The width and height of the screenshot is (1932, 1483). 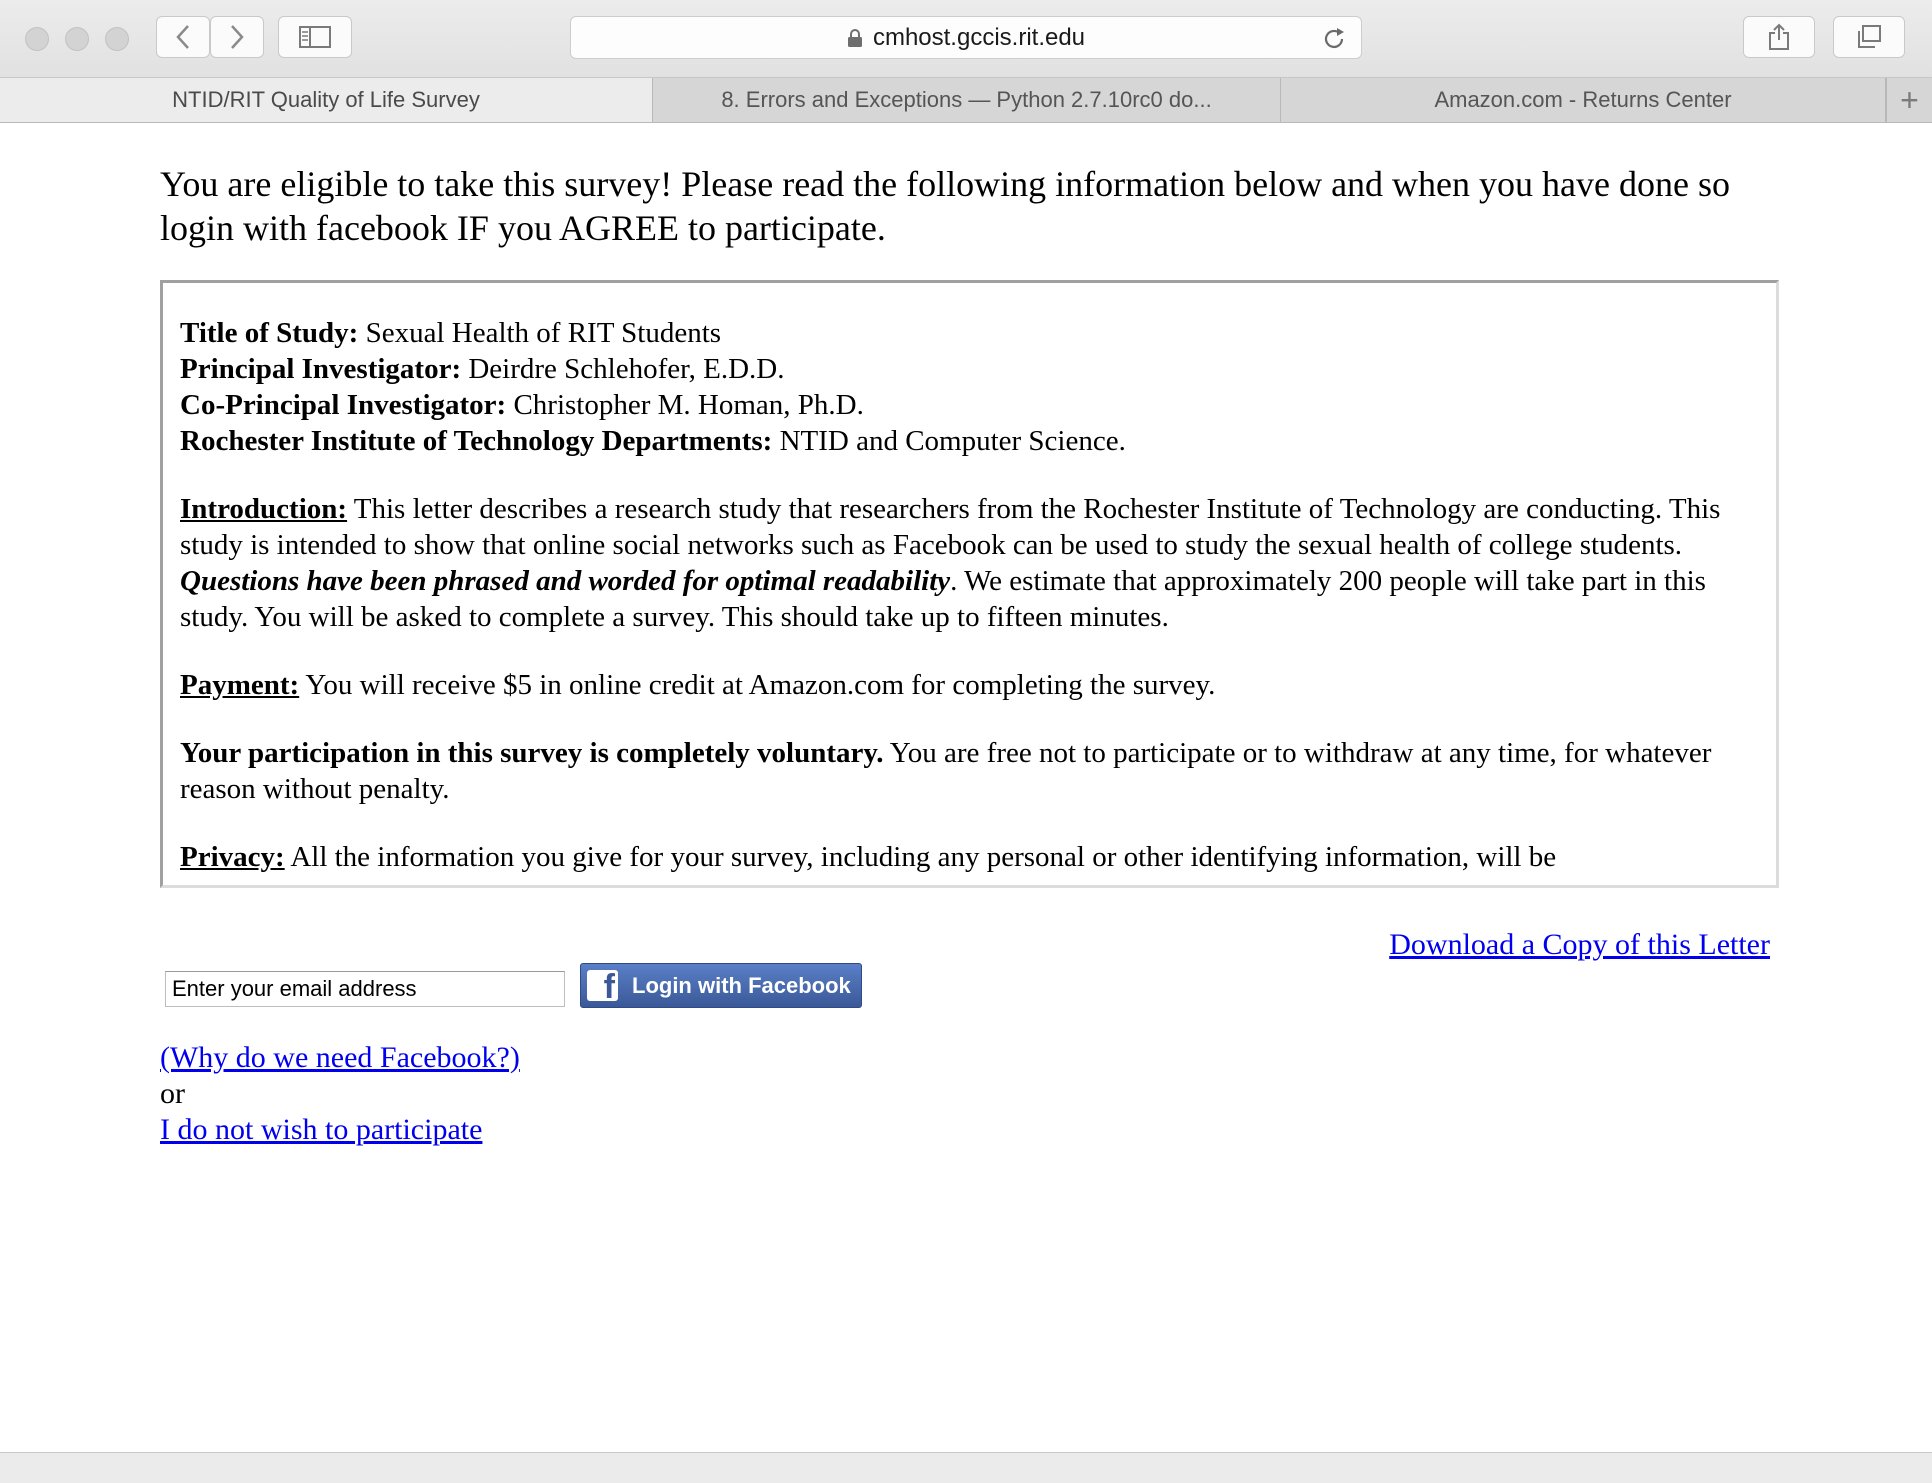 What do you see at coordinates (343, 405) in the screenshot?
I see `copi-label: Co-Principal Investigator:` at bounding box center [343, 405].